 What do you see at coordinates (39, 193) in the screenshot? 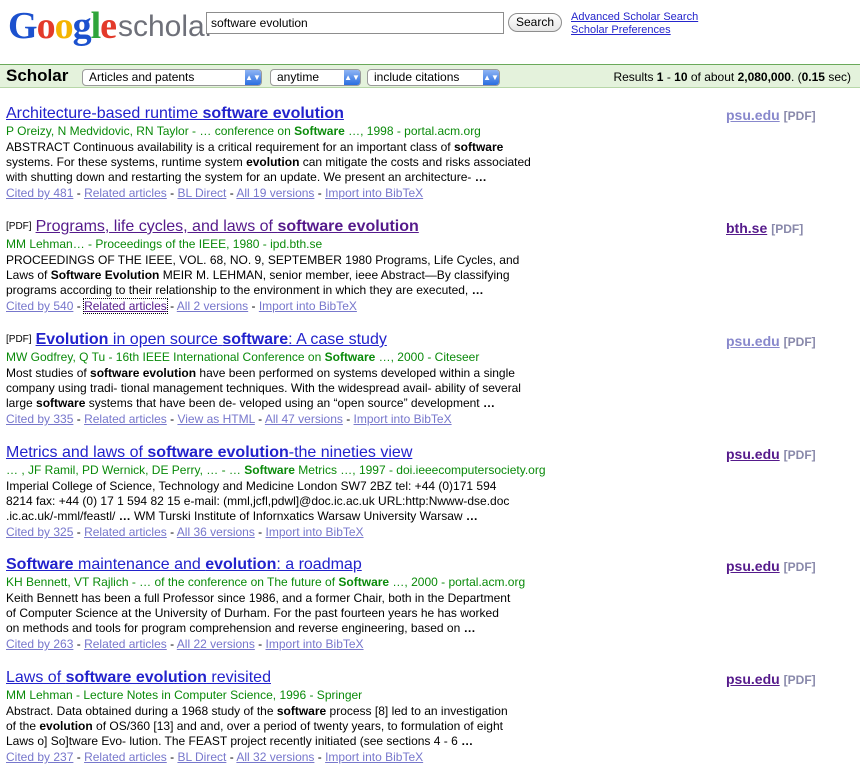
I see `cited-by-link: Cited by 481` at bounding box center [39, 193].